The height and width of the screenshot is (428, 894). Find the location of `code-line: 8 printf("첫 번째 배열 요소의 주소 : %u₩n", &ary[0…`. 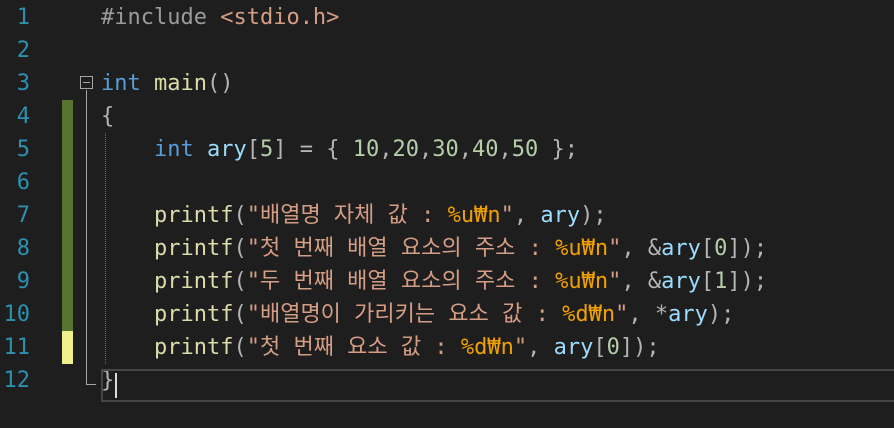

code-line: 8 printf("첫 번째 배열 요소의 주소 : %u₩n", &ary[0… is located at coordinates (447, 248).